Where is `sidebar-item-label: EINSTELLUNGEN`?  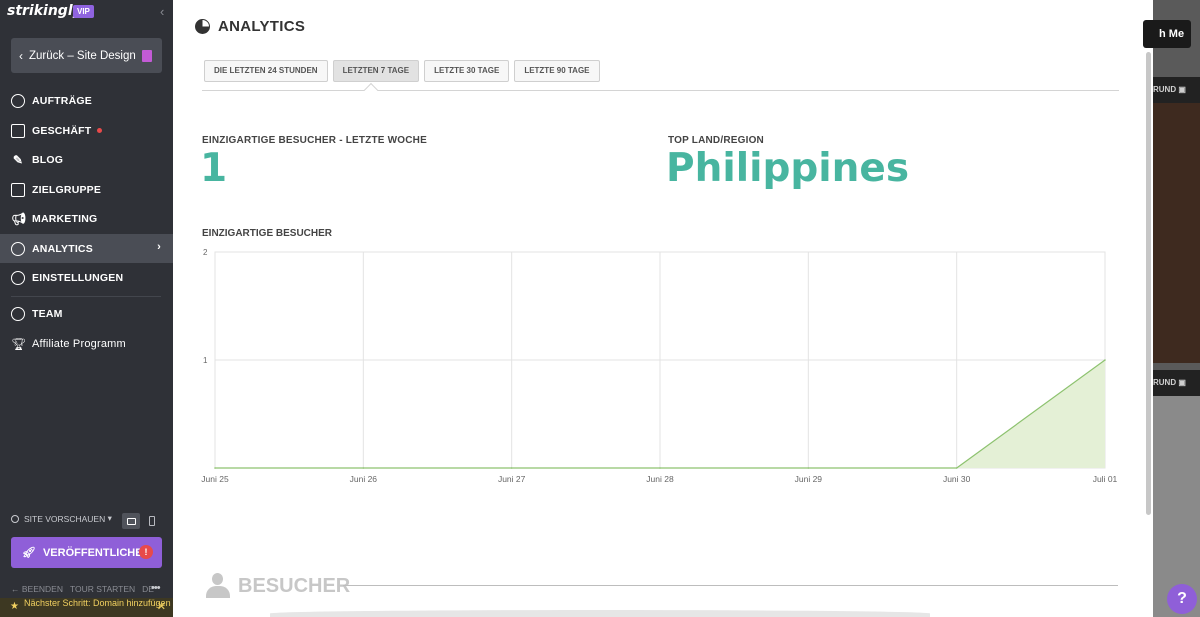 sidebar-item-label: EINSTELLUNGEN is located at coordinates (78, 277).